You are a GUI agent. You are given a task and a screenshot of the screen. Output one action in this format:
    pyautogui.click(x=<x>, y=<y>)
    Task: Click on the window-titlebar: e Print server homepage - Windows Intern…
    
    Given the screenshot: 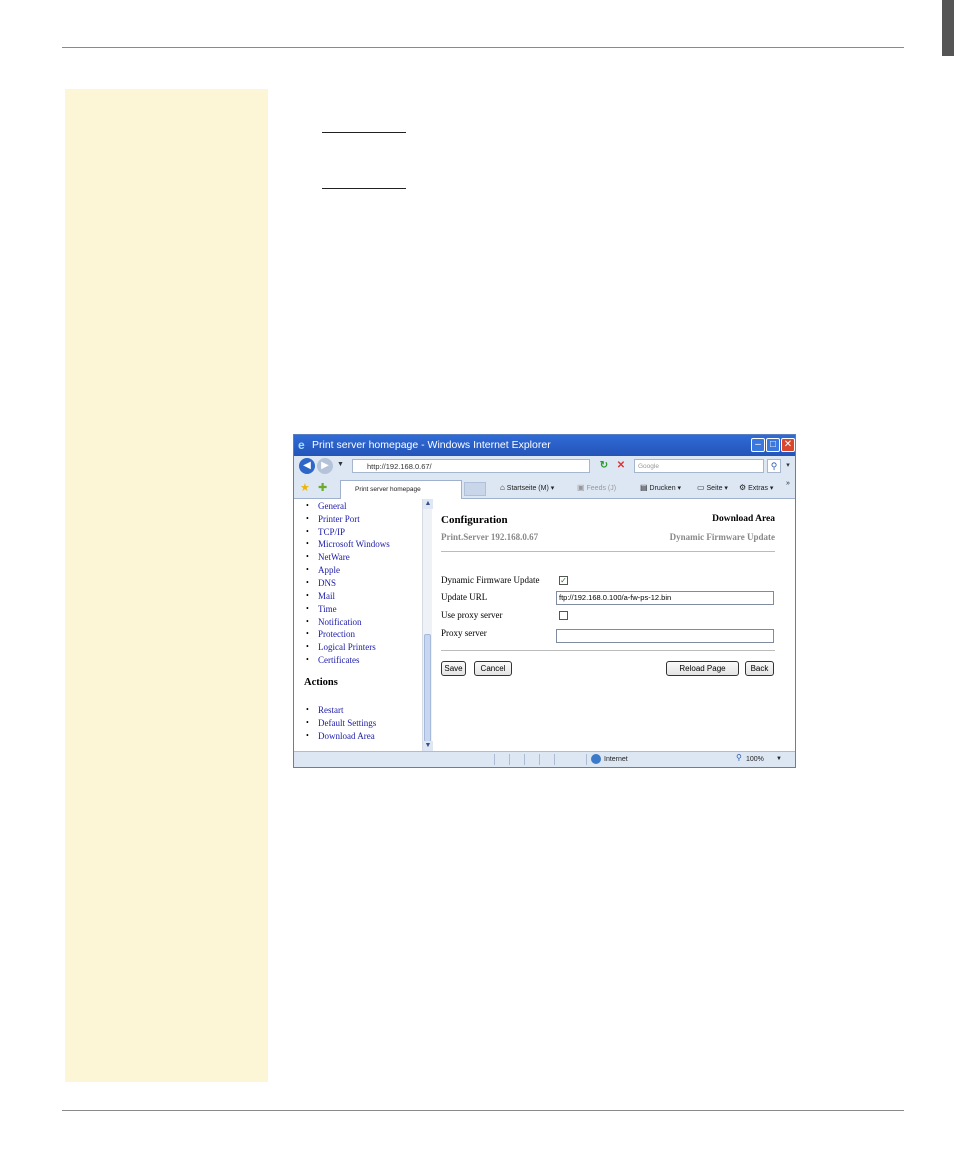 What is the action you would take?
    pyautogui.click(x=544, y=445)
    